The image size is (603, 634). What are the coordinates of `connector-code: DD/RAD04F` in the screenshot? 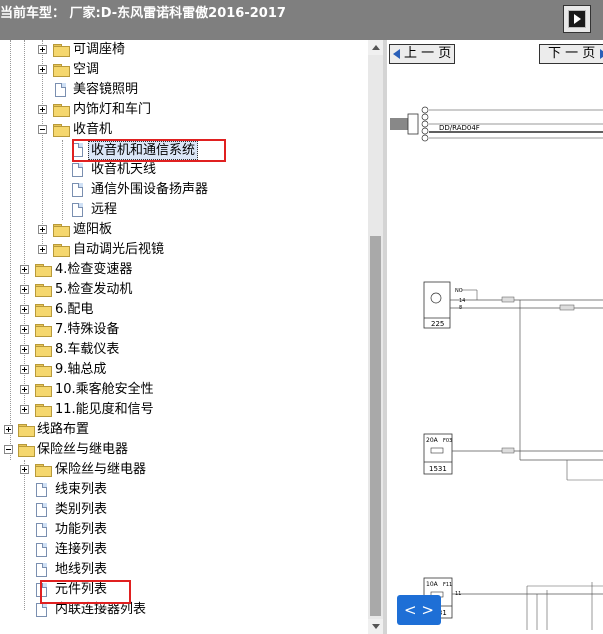 It's located at (459, 128).